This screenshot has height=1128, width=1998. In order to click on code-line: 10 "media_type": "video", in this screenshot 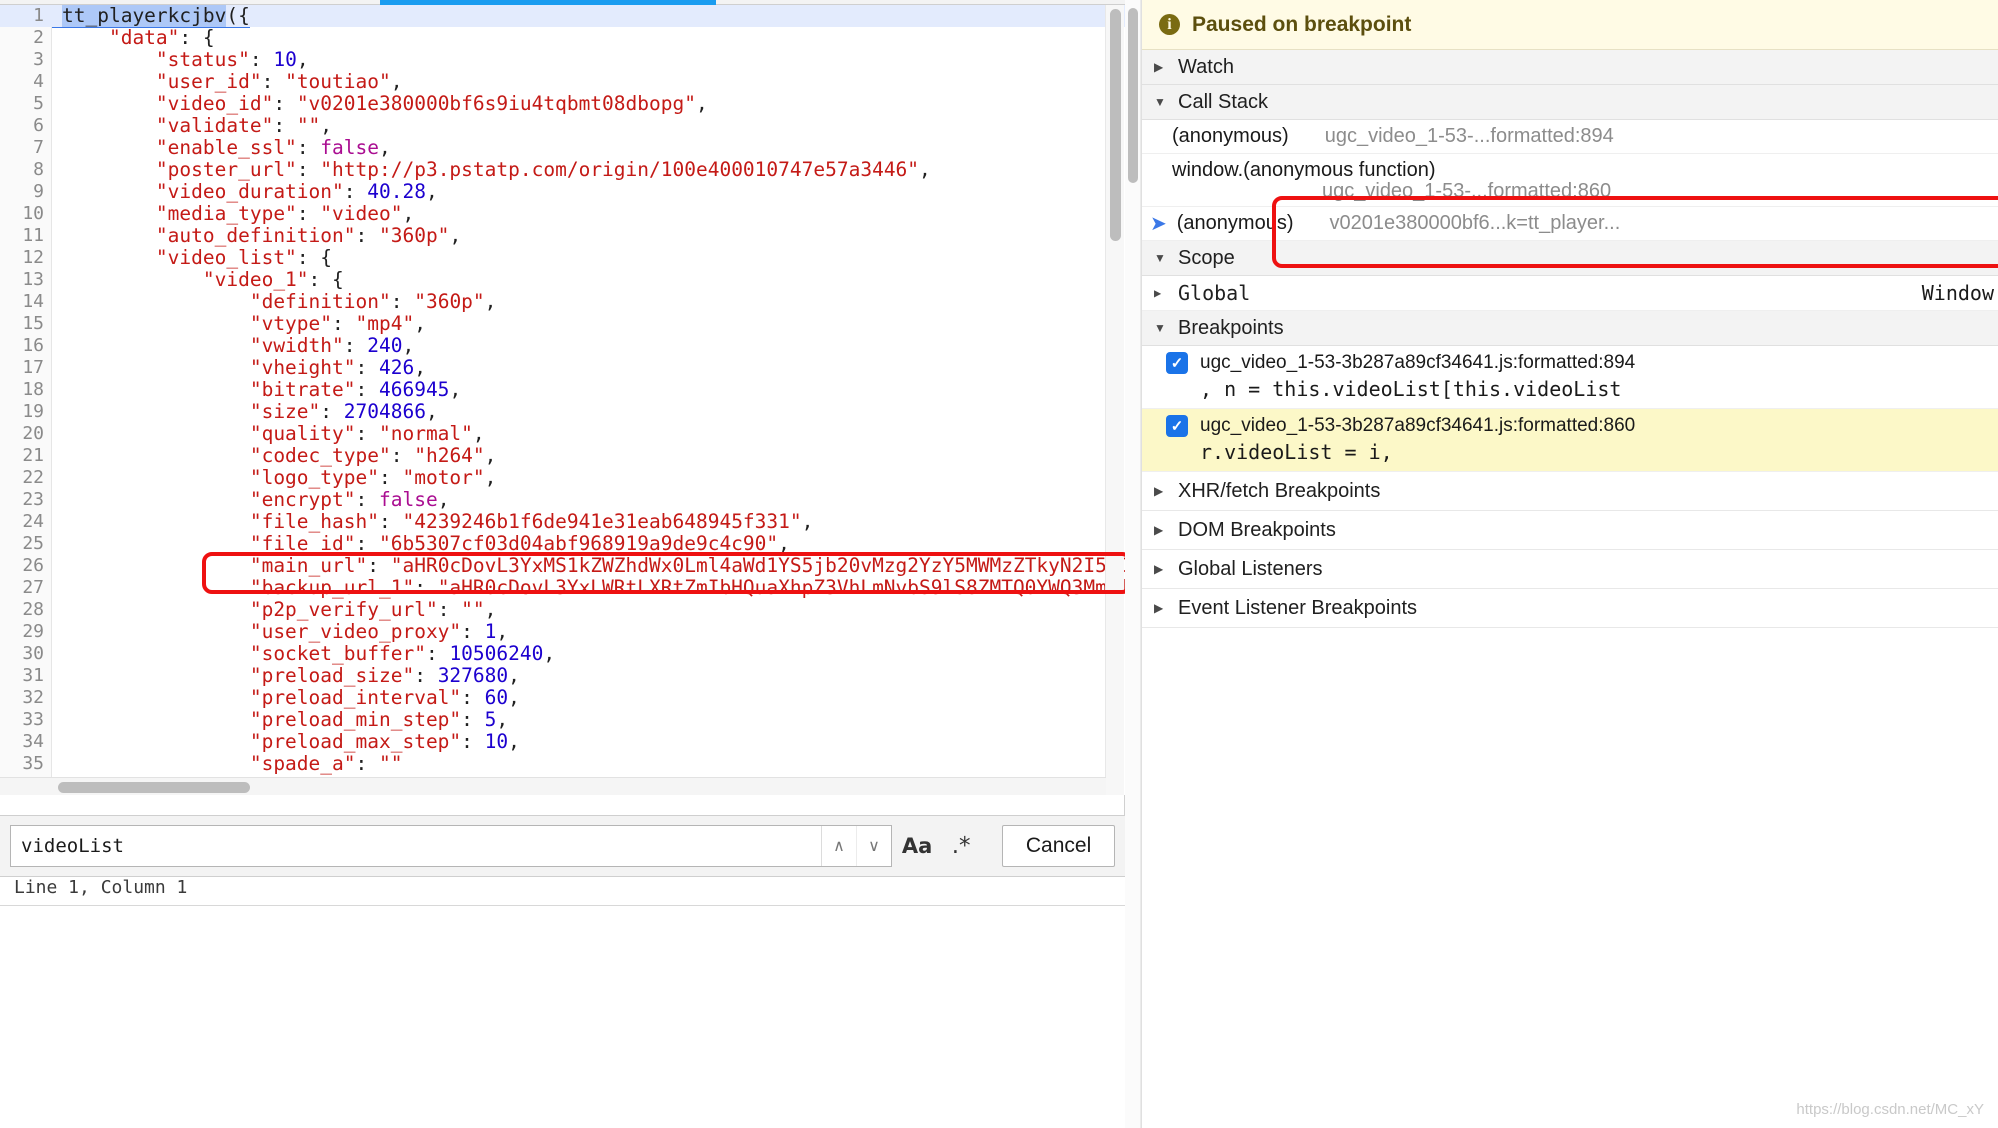, I will do `click(562, 214)`.